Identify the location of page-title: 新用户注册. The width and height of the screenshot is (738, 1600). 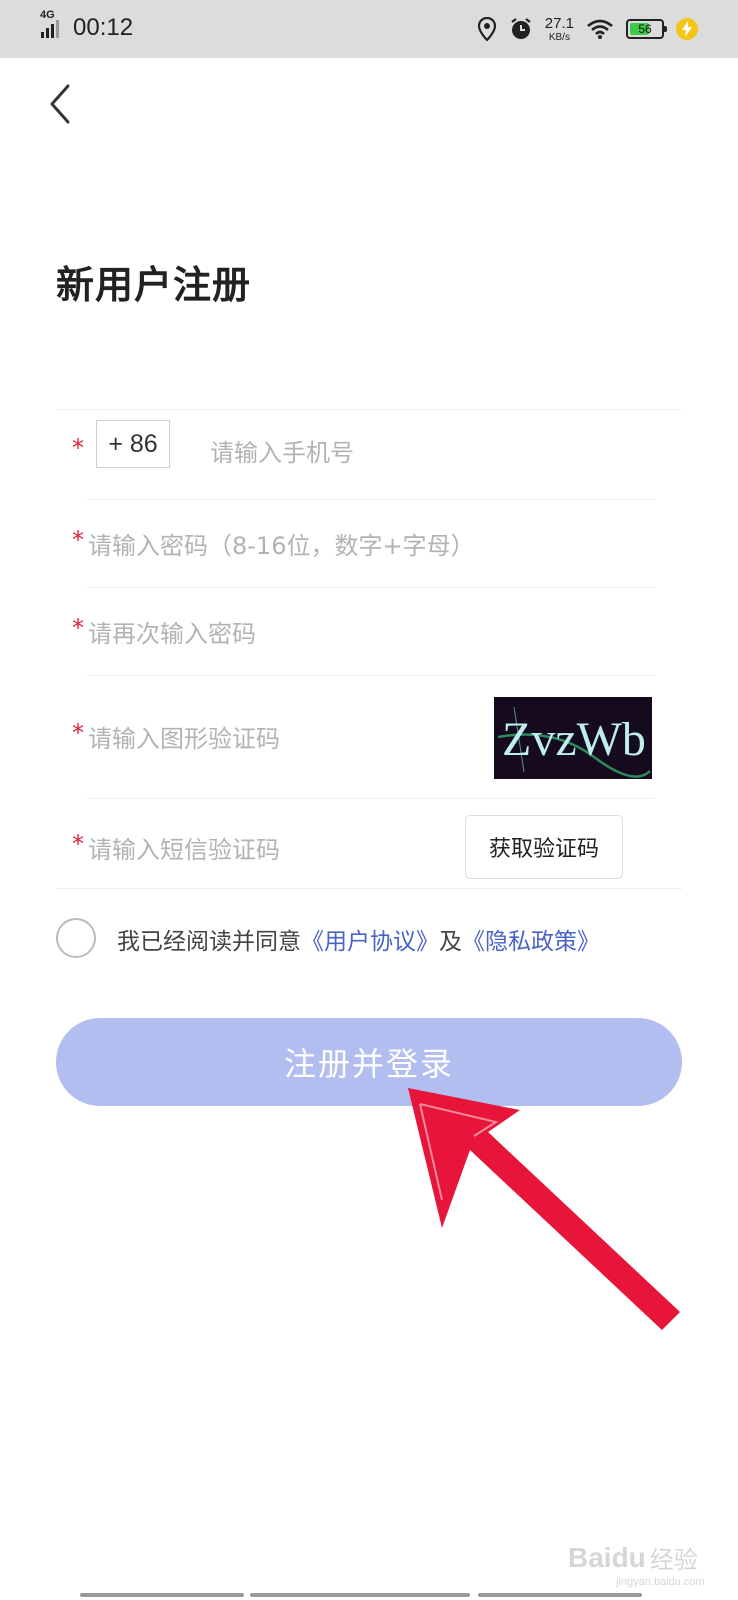
(154, 285).